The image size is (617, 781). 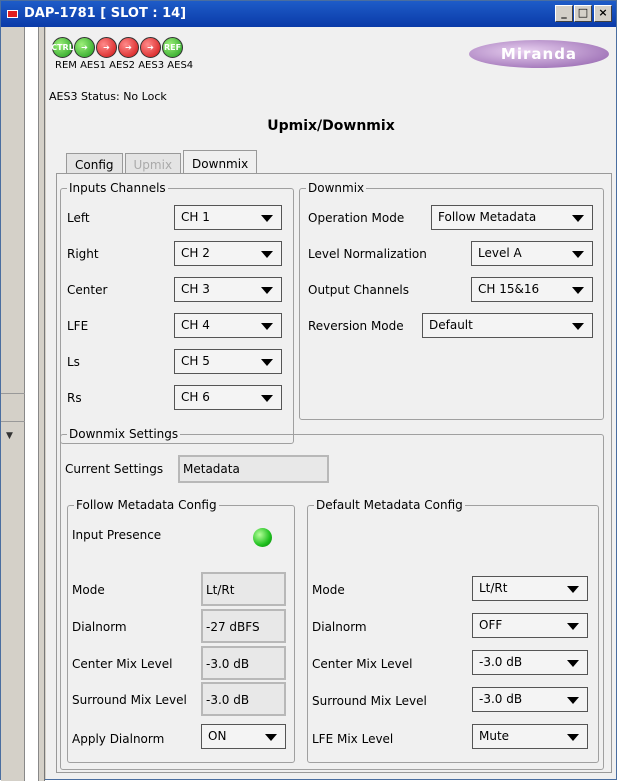 I want to click on apply-dialnorm-select: ON, so click(x=243, y=736).